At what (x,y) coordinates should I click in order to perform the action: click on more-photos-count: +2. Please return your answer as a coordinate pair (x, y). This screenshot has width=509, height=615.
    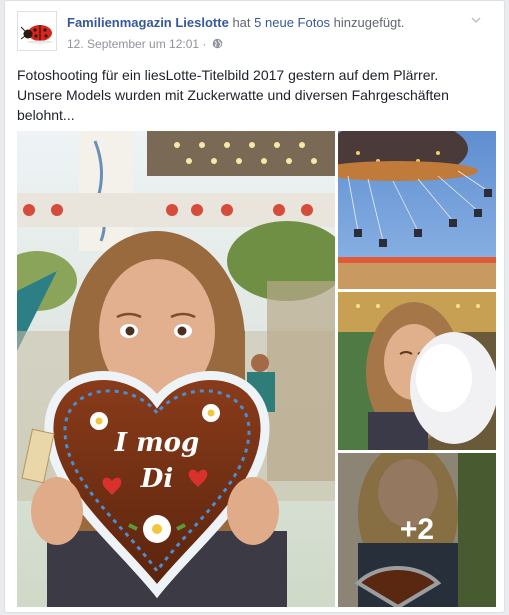
    Looking at the image, I should click on (417, 529).